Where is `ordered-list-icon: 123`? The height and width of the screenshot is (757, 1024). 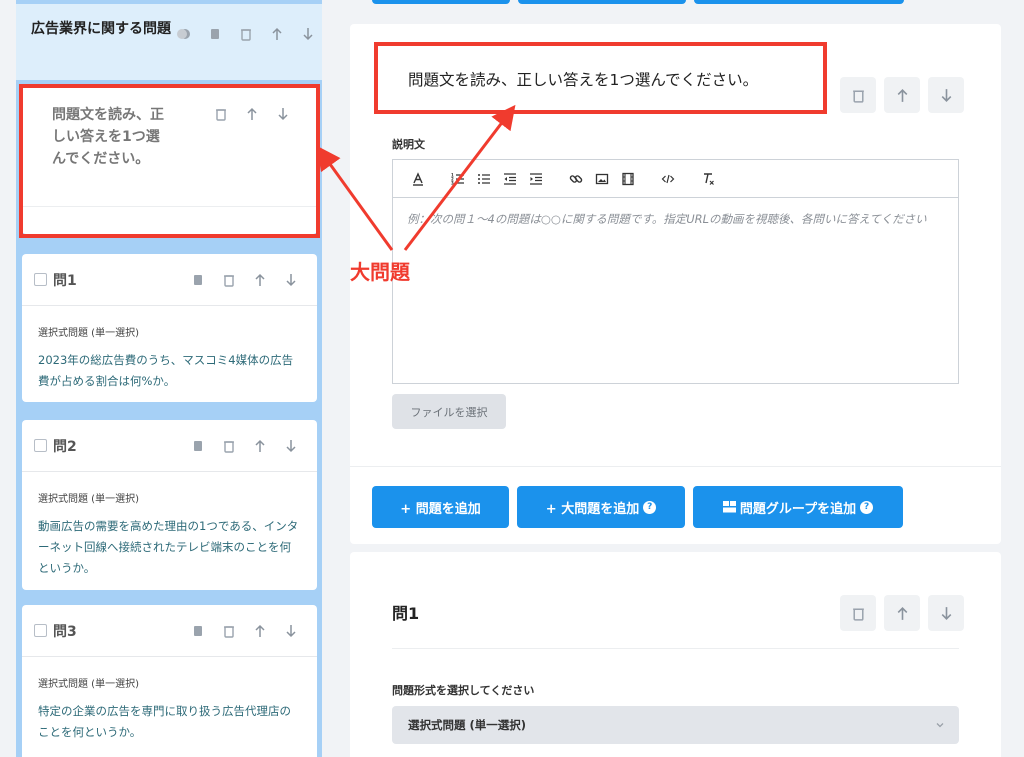 ordered-list-icon: 123 is located at coordinates (458, 179).